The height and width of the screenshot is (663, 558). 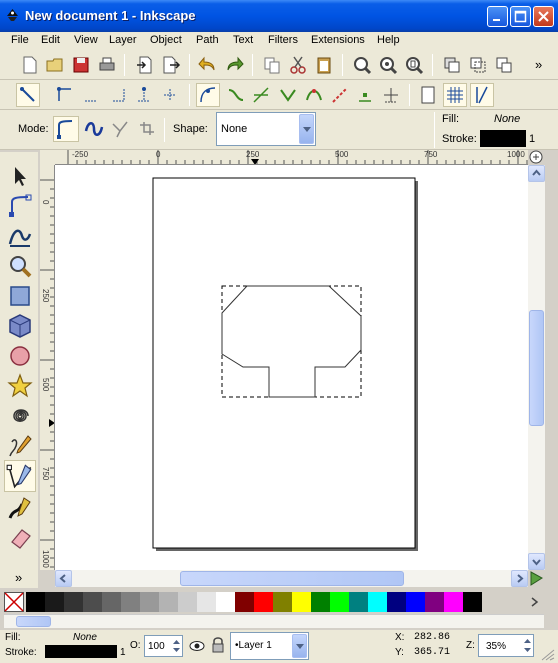 What do you see at coordinates (414, 65) in the screenshot?
I see `zoom-page-icon` at bounding box center [414, 65].